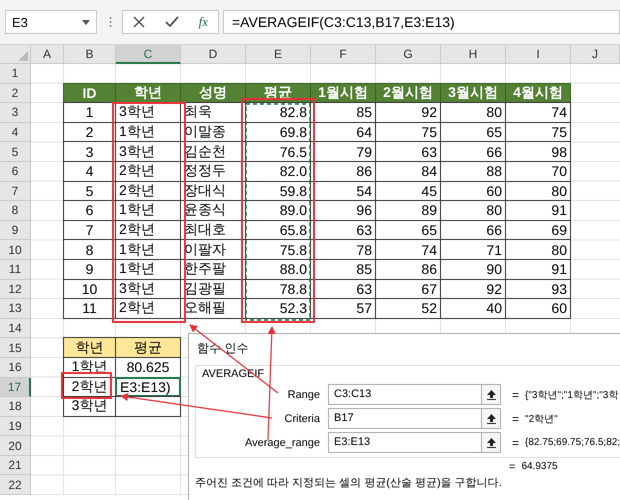 This screenshot has width=620, height=500. Describe the element at coordinates (15, 290) in the screenshot. I see `row-header: 12` at that location.